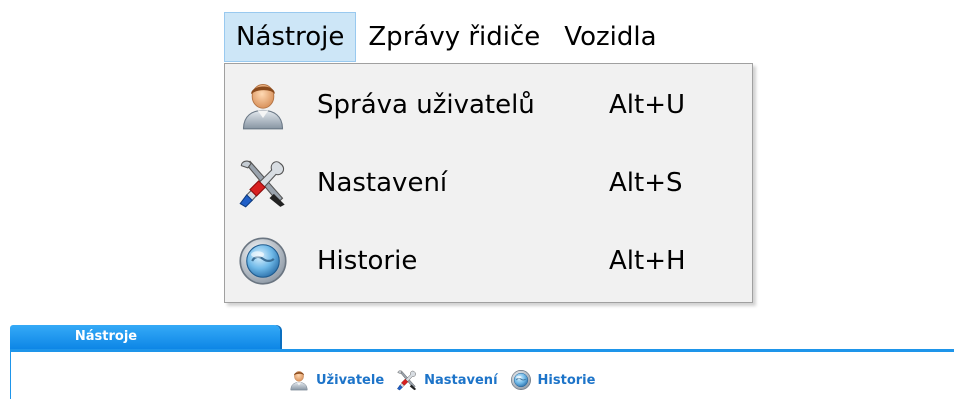 This screenshot has width=954, height=399. I want to click on menu-item-label: Správa uživatelů, so click(426, 105).